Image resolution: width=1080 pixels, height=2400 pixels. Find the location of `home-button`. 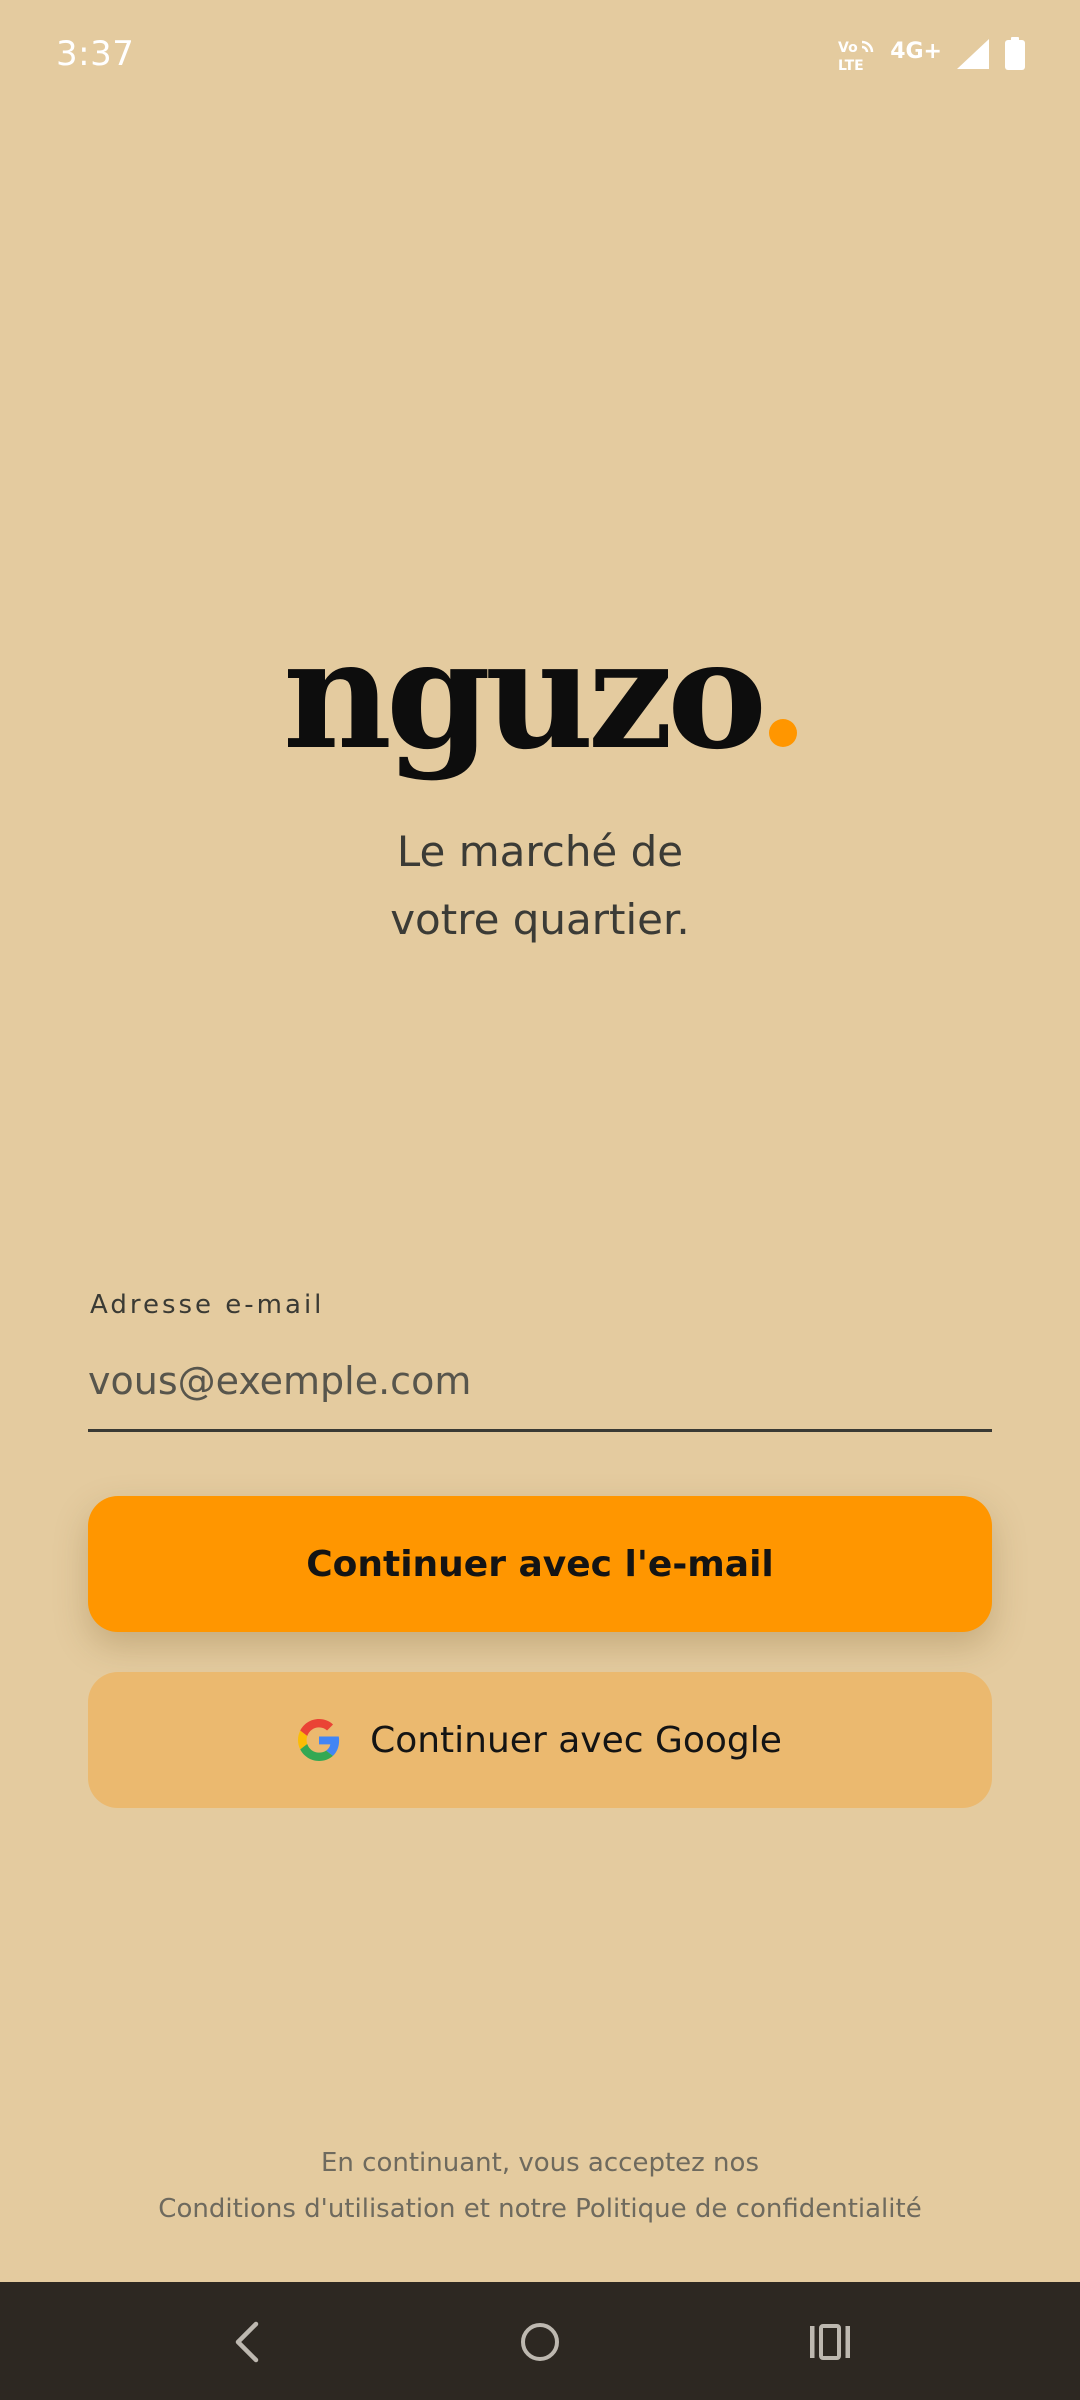

home-button is located at coordinates (540, 2342).